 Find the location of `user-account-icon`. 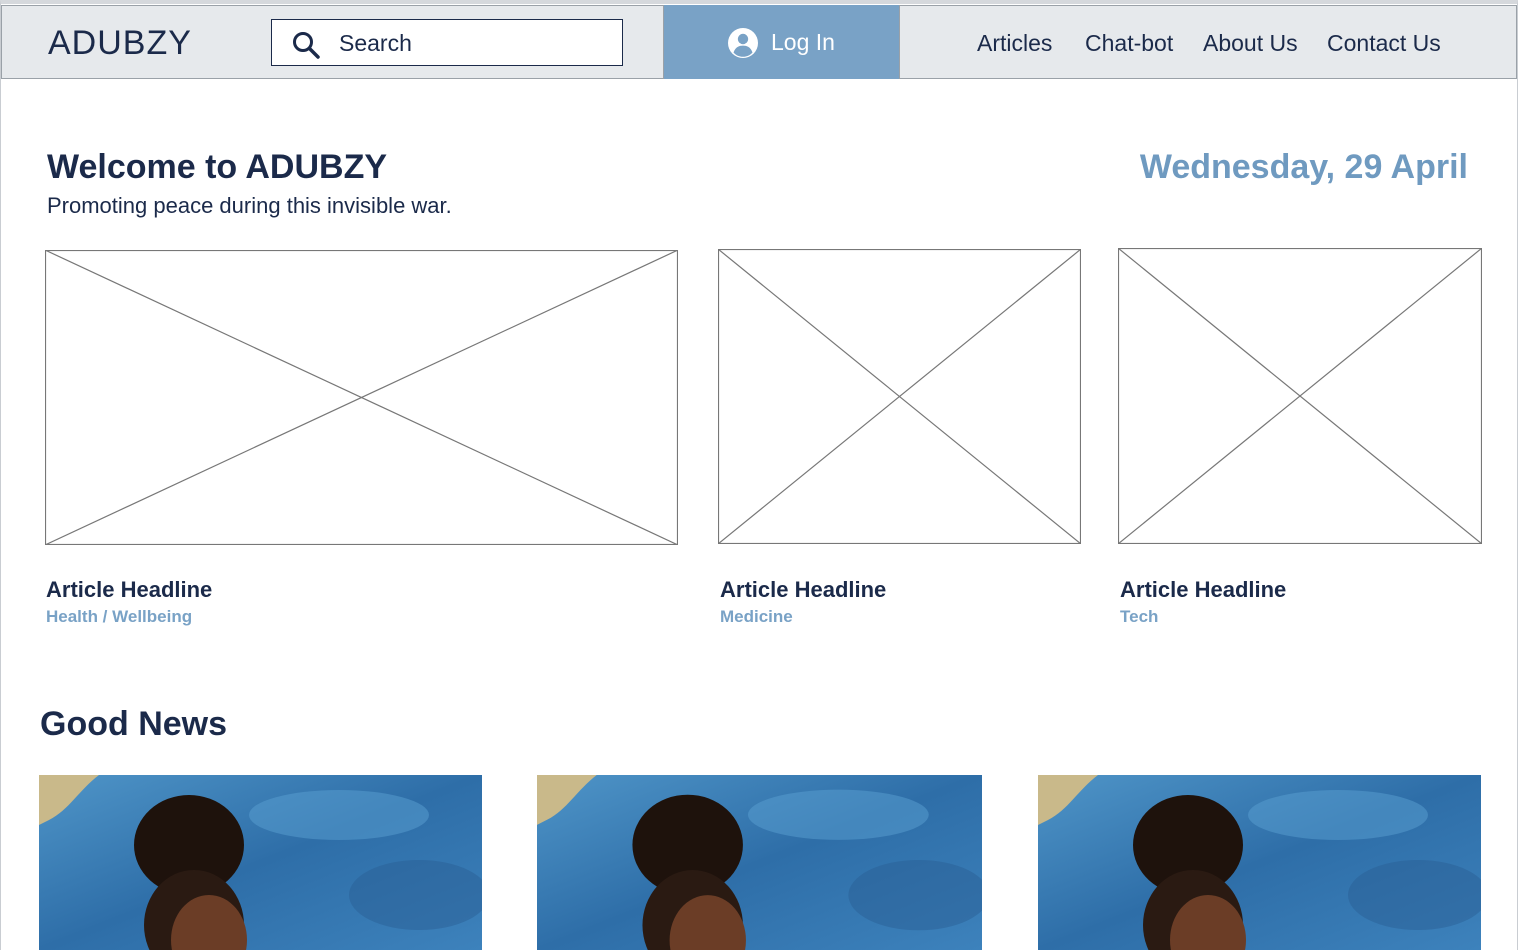

user-account-icon is located at coordinates (743, 43).